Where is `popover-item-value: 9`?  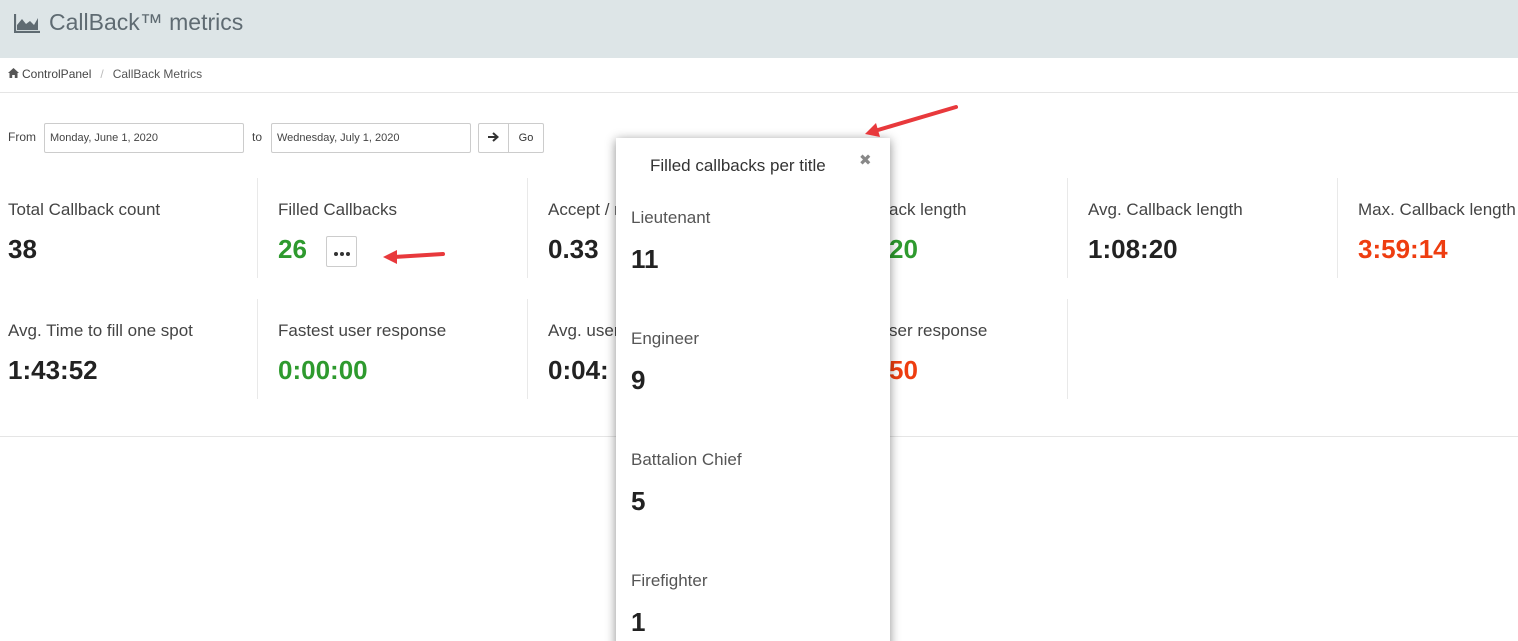
popover-item-value: 9 is located at coordinates (638, 380).